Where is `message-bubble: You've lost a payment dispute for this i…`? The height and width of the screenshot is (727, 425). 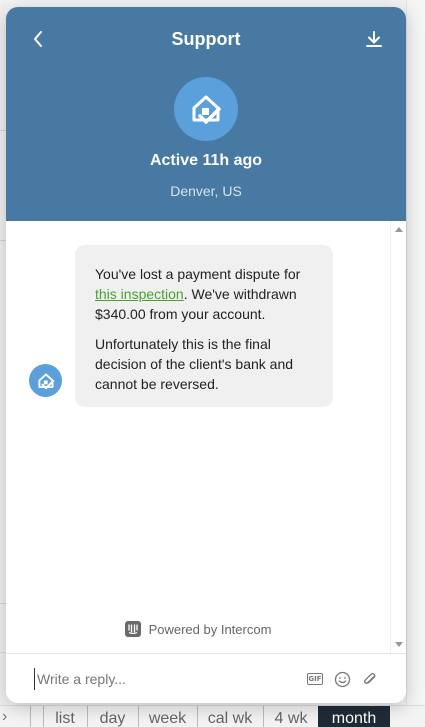 message-bubble: You've lost a payment dispute for this i… is located at coordinates (204, 326).